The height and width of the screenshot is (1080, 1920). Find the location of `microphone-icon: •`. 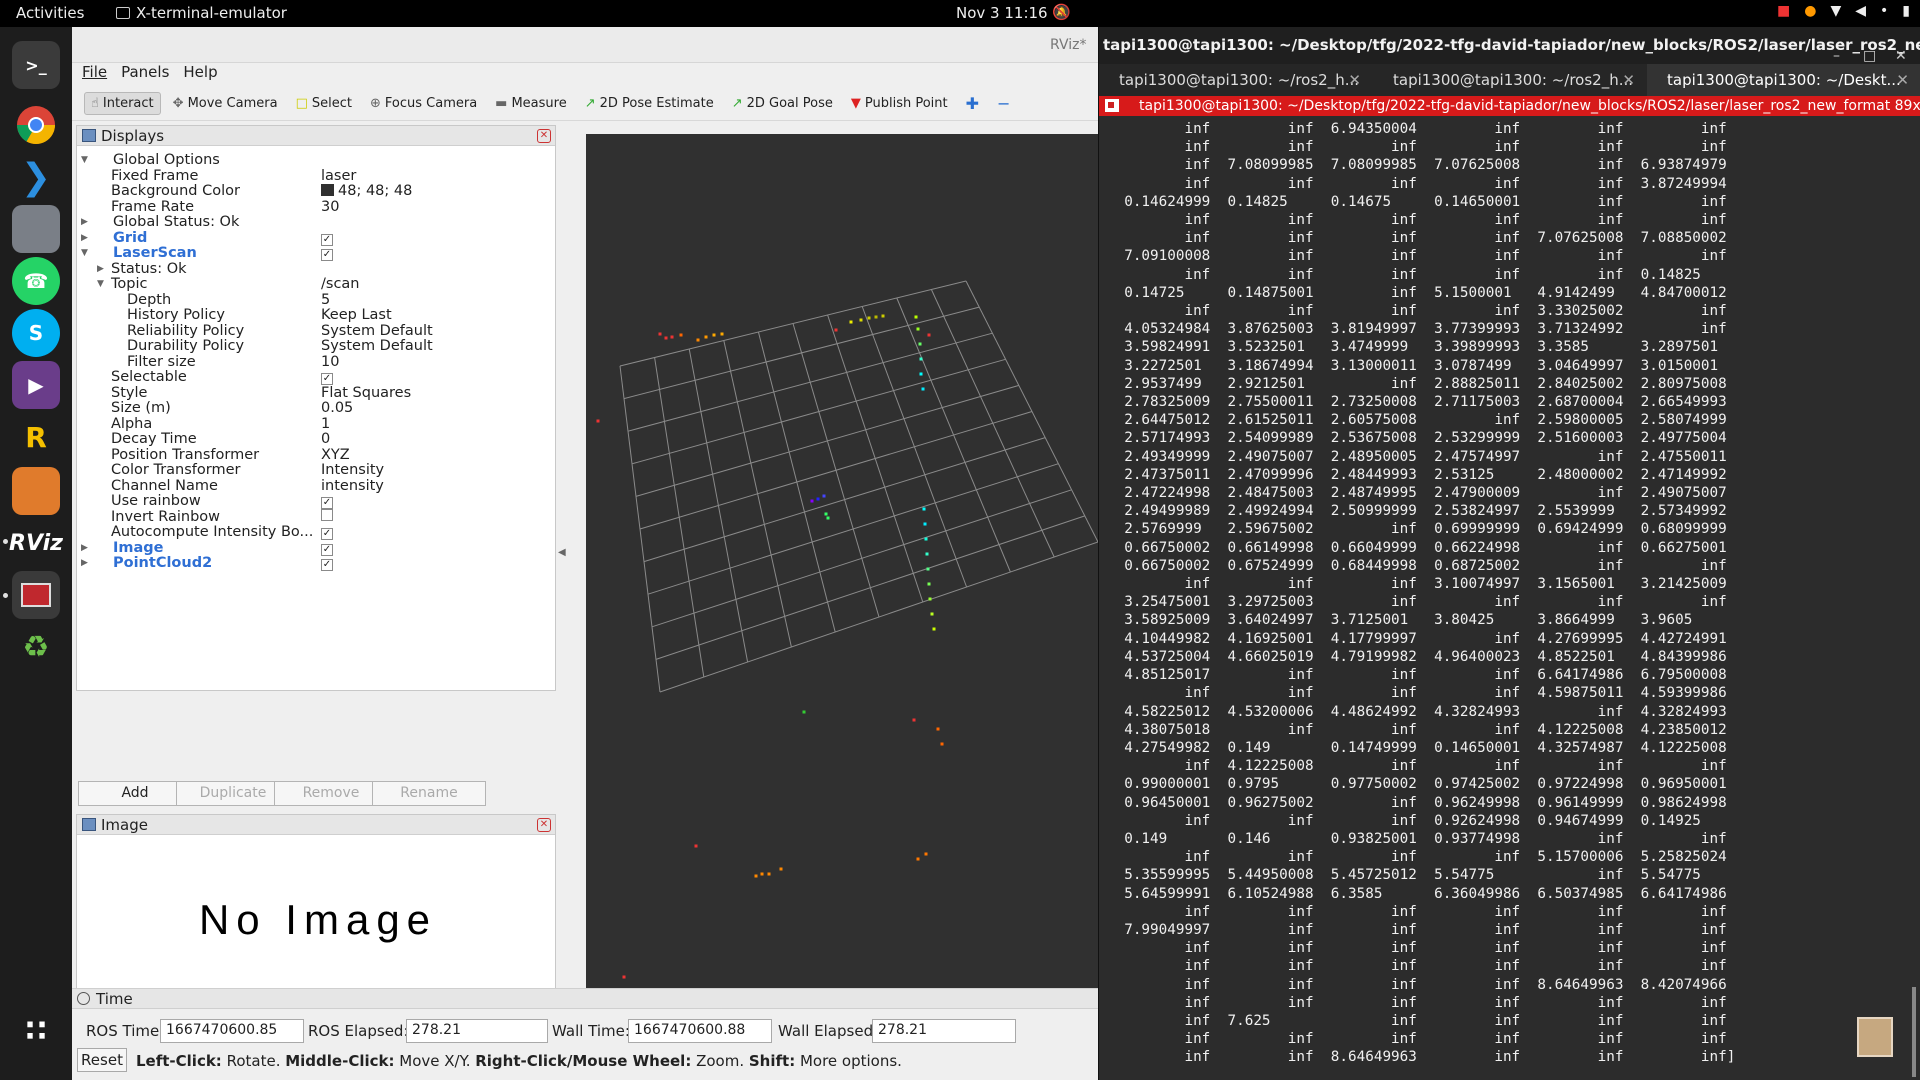

microphone-icon: • is located at coordinates (1884, 11).